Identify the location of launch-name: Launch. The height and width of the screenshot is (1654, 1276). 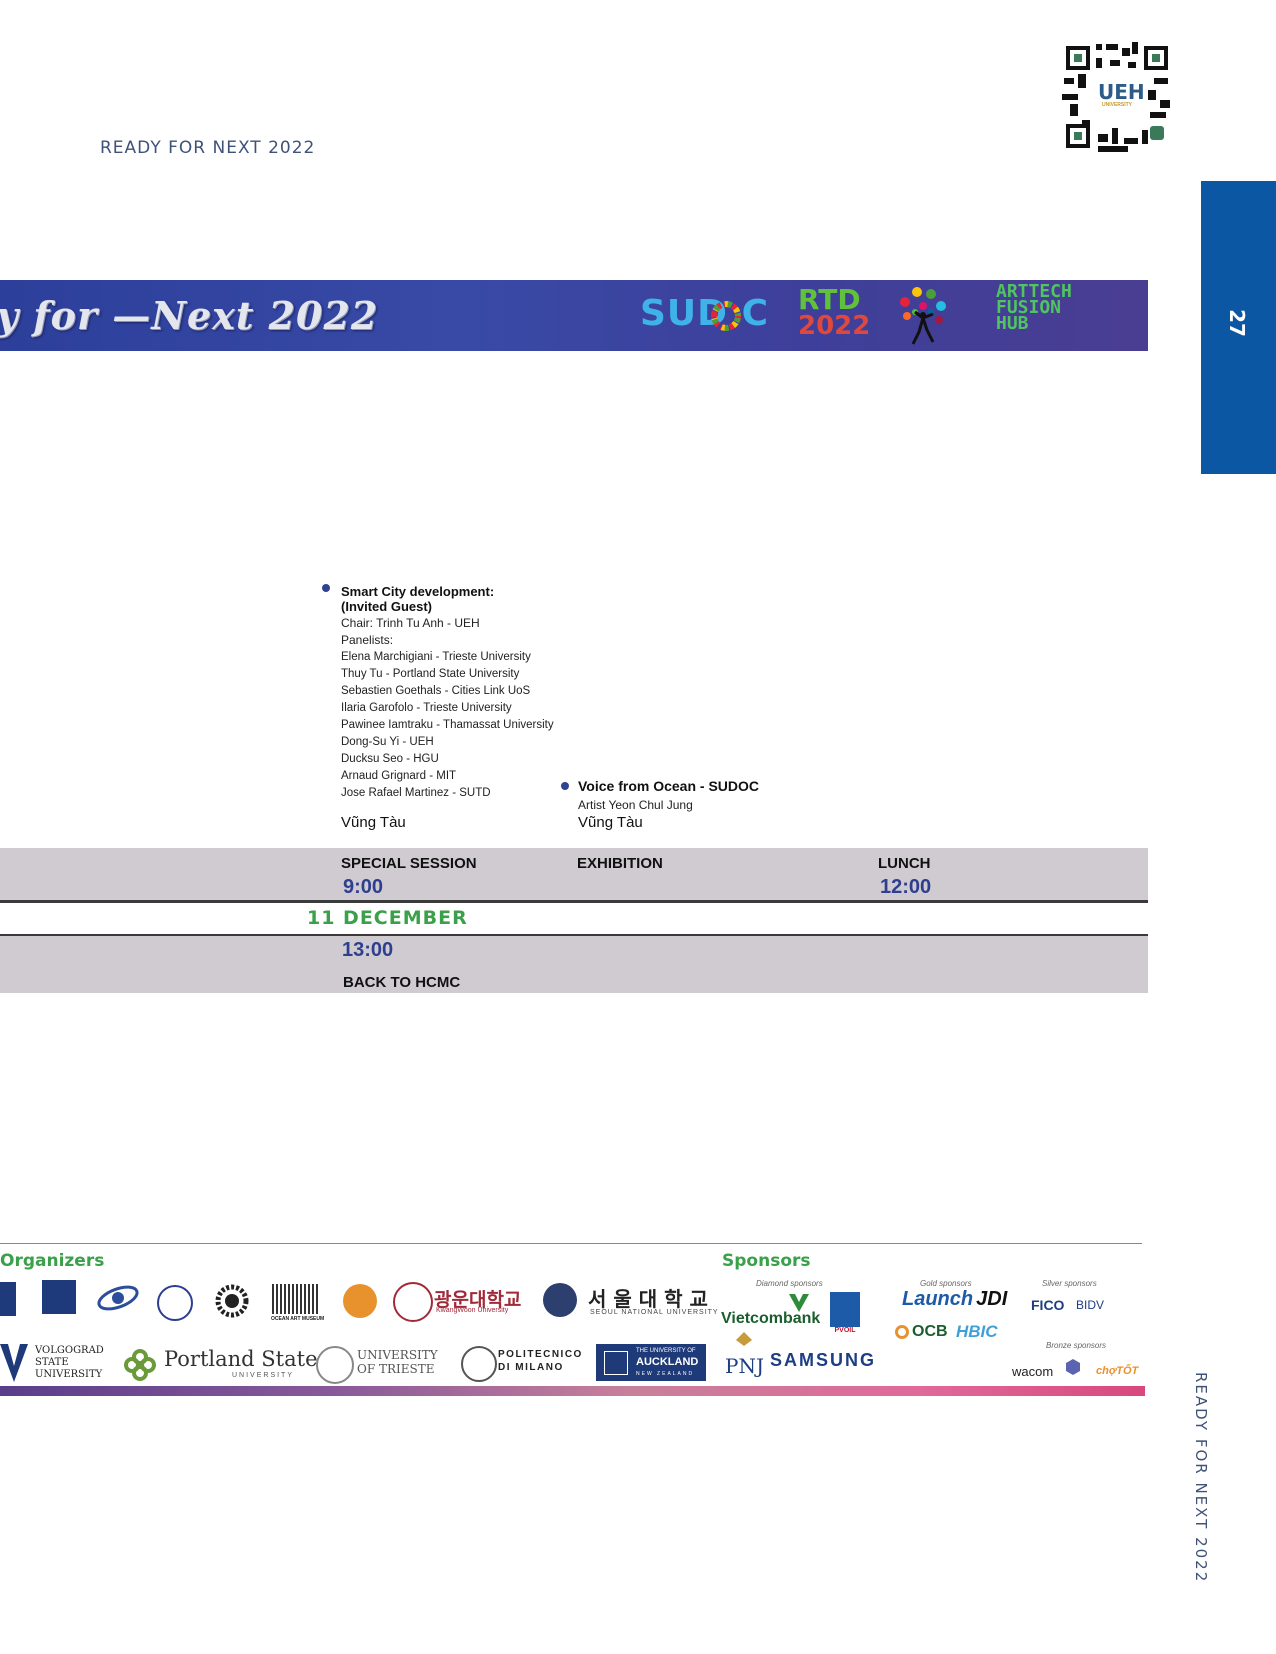
(938, 1299).